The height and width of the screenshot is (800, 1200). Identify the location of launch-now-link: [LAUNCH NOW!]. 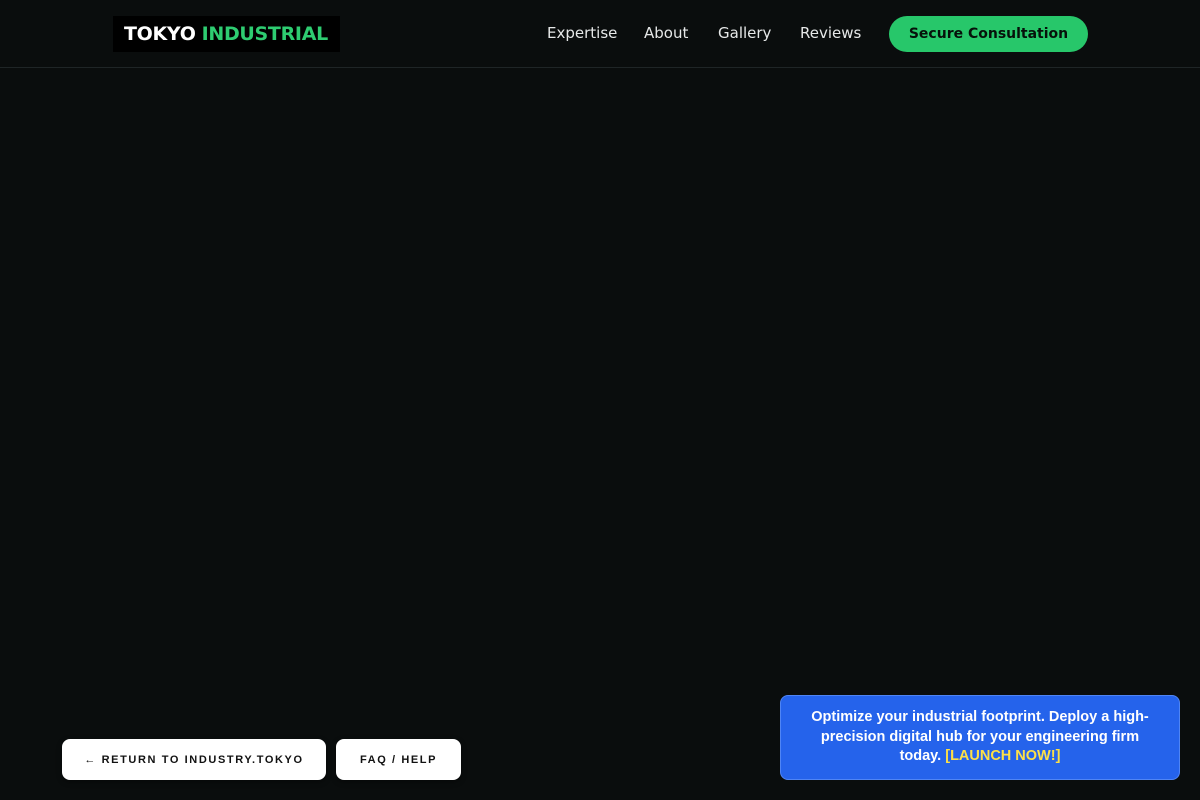
(1002, 756).